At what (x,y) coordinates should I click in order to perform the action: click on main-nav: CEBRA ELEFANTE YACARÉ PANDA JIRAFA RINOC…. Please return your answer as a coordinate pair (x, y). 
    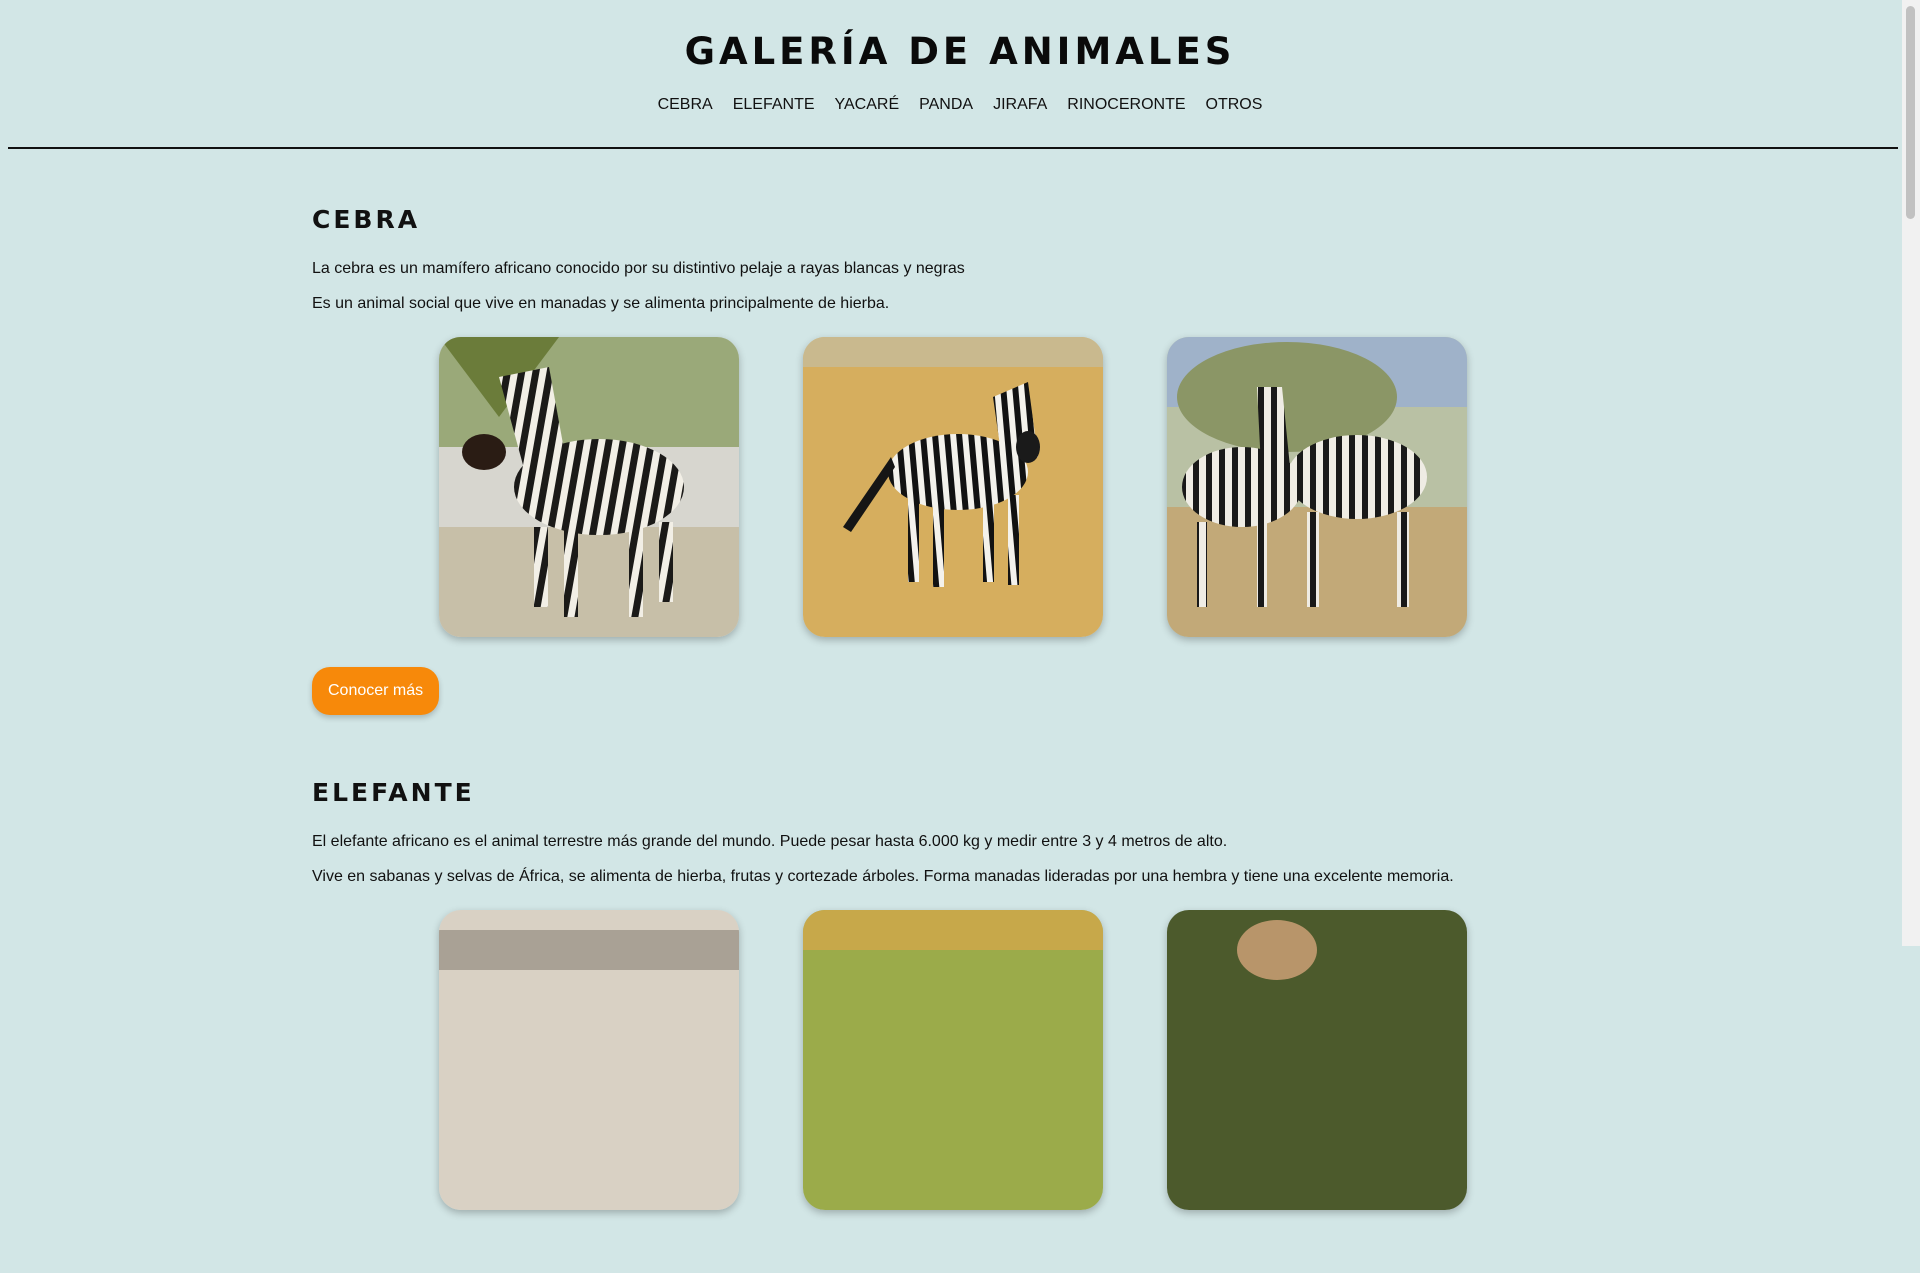
    Looking at the image, I should click on (960, 105).